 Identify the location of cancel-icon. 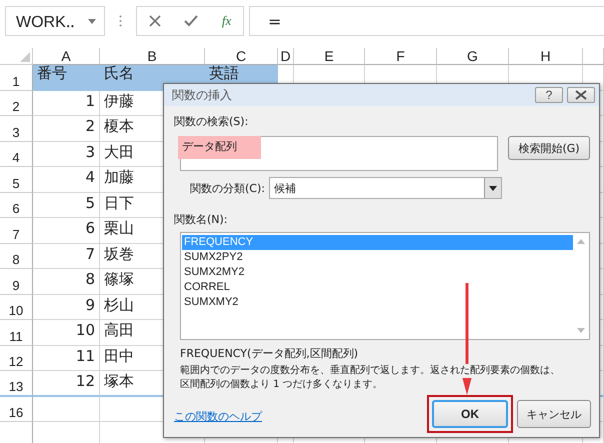
(154, 21).